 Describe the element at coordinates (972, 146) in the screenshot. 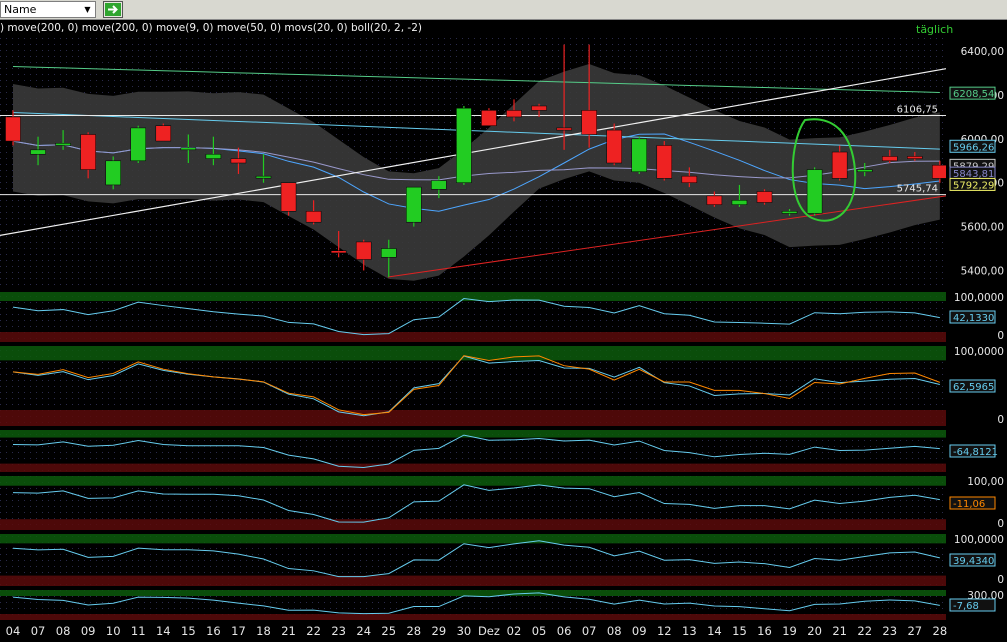

I see `price-tag: 5966,26` at that location.